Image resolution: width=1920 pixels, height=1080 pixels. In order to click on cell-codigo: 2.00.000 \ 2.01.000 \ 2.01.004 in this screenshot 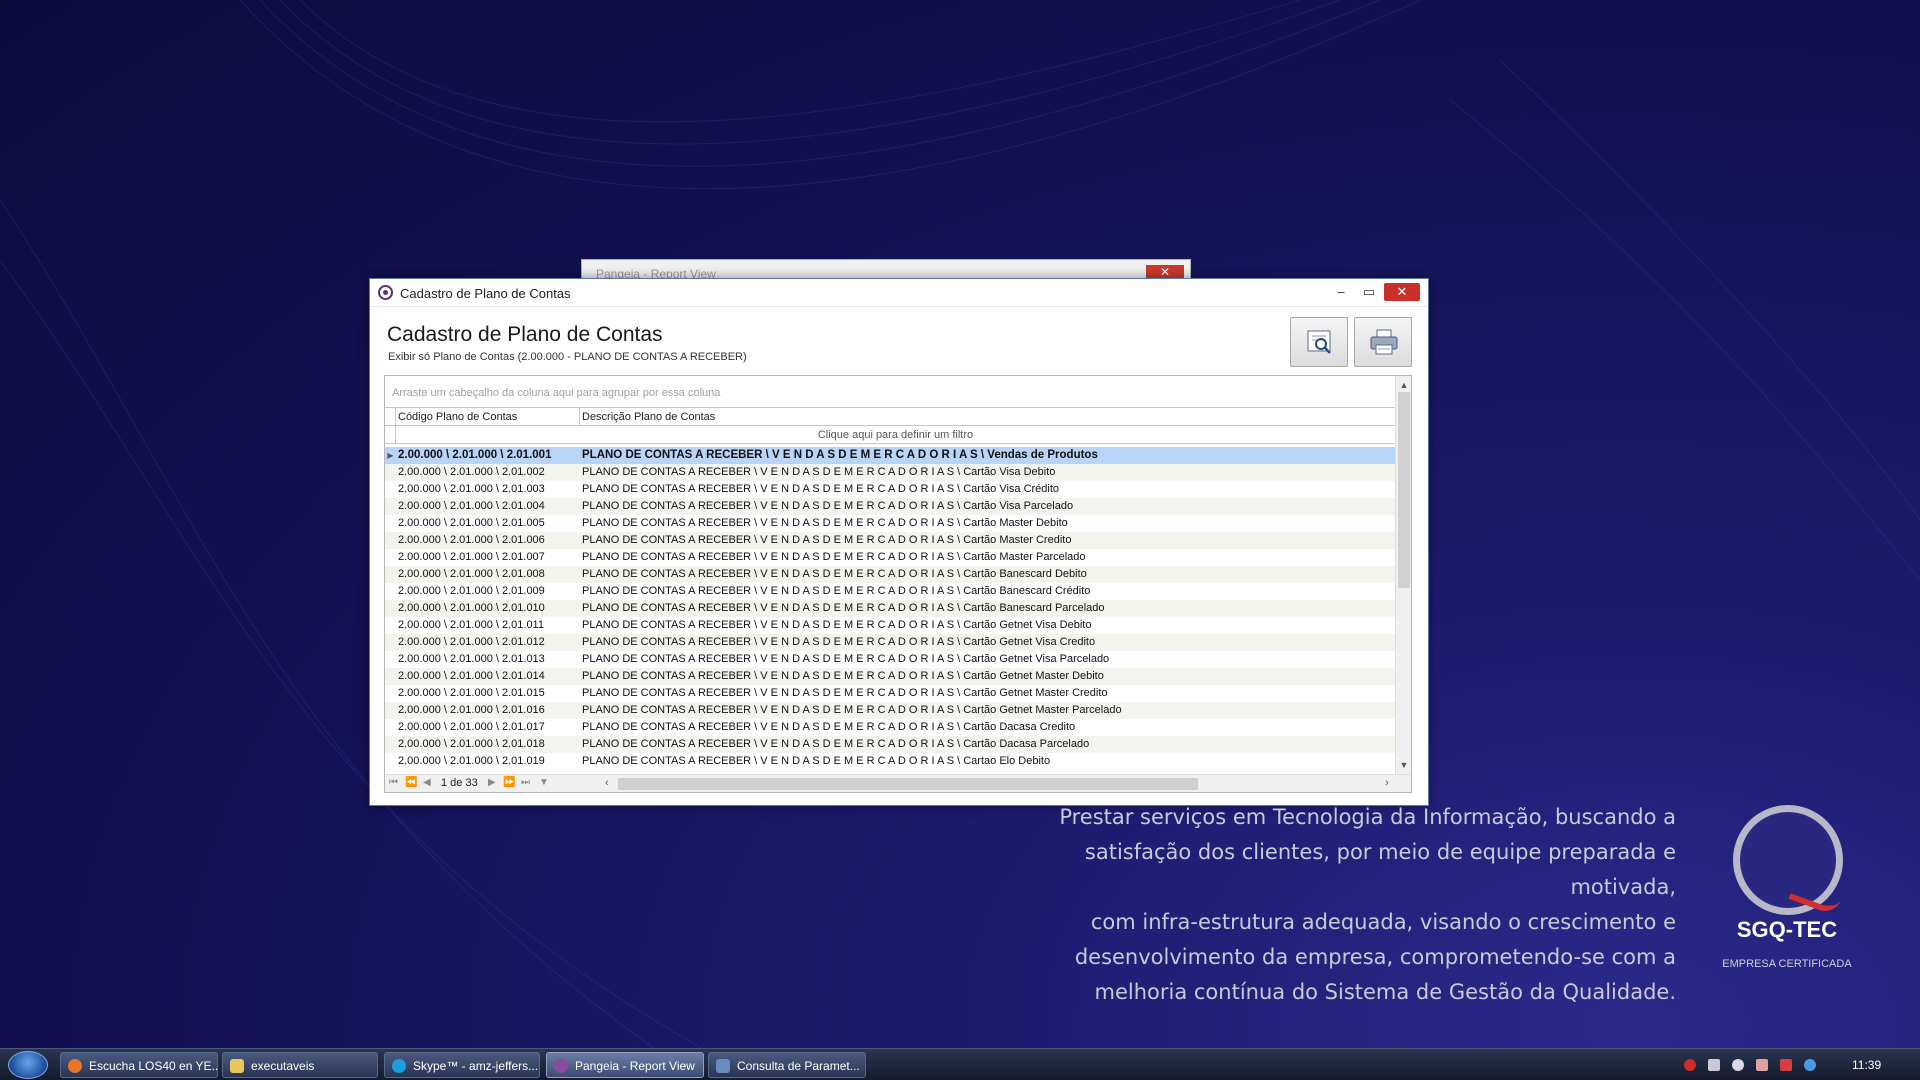, I will do `click(471, 506)`.